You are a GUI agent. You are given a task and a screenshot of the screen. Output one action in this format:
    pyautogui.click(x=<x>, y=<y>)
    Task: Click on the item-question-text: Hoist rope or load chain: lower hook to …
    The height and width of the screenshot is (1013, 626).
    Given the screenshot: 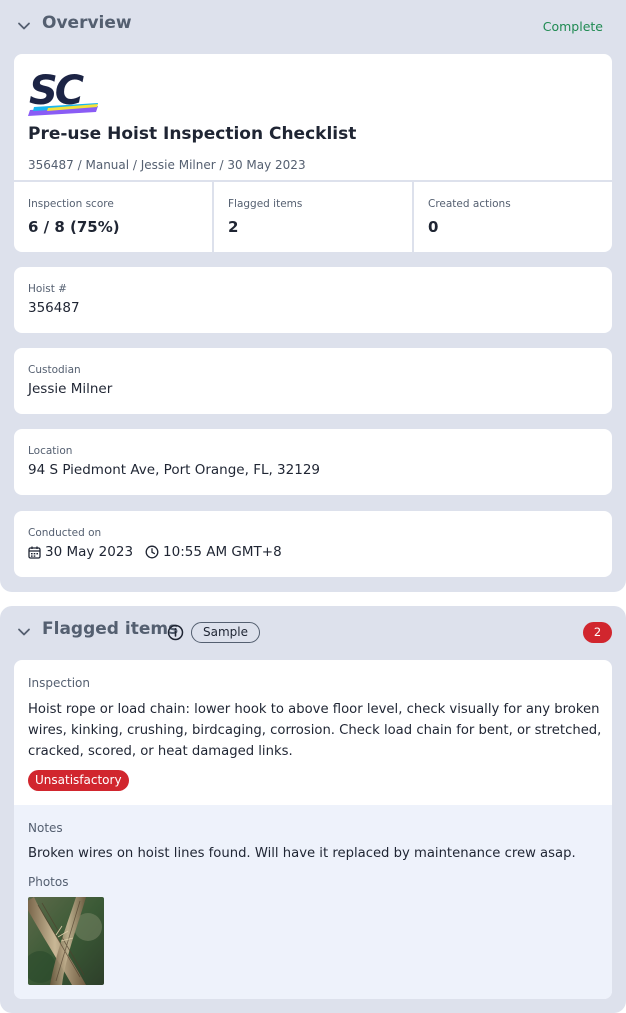 What is the action you would take?
    pyautogui.click(x=315, y=730)
    